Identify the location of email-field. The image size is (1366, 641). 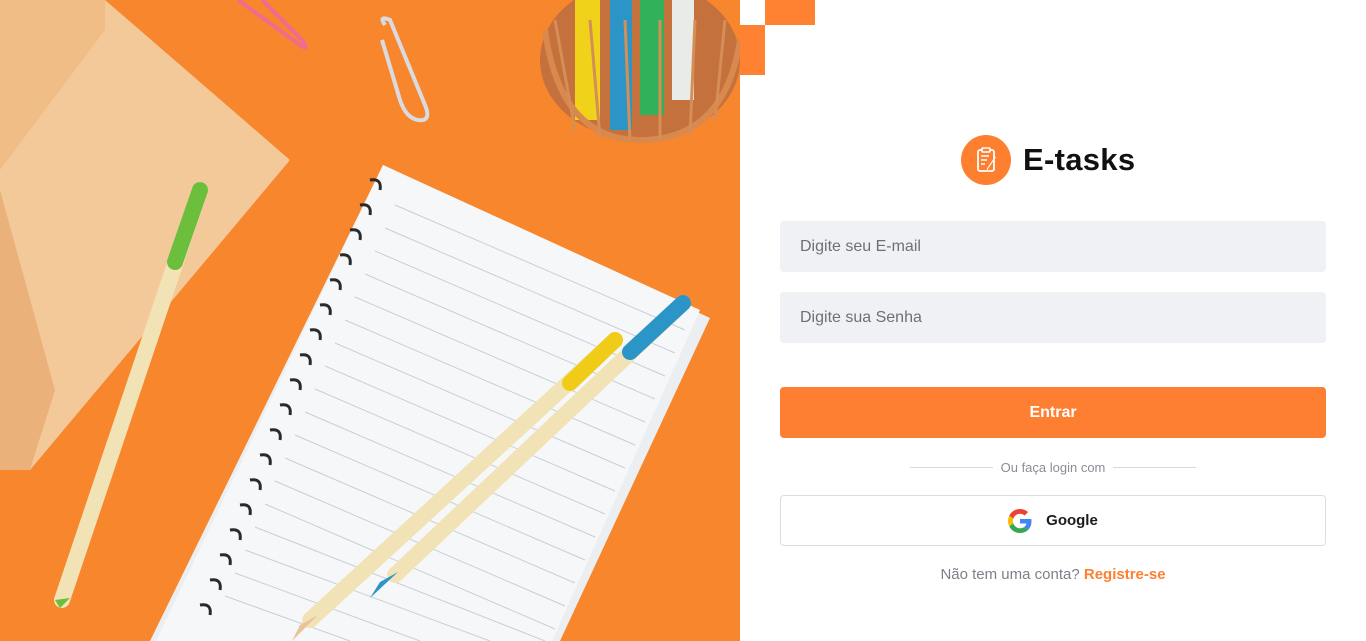
(1053, 246).